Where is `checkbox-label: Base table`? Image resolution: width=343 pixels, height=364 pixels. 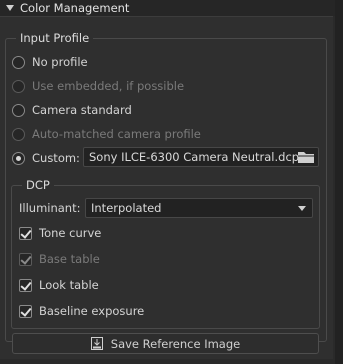 checkbox-label: Base table is located at coordinates (69, 259).